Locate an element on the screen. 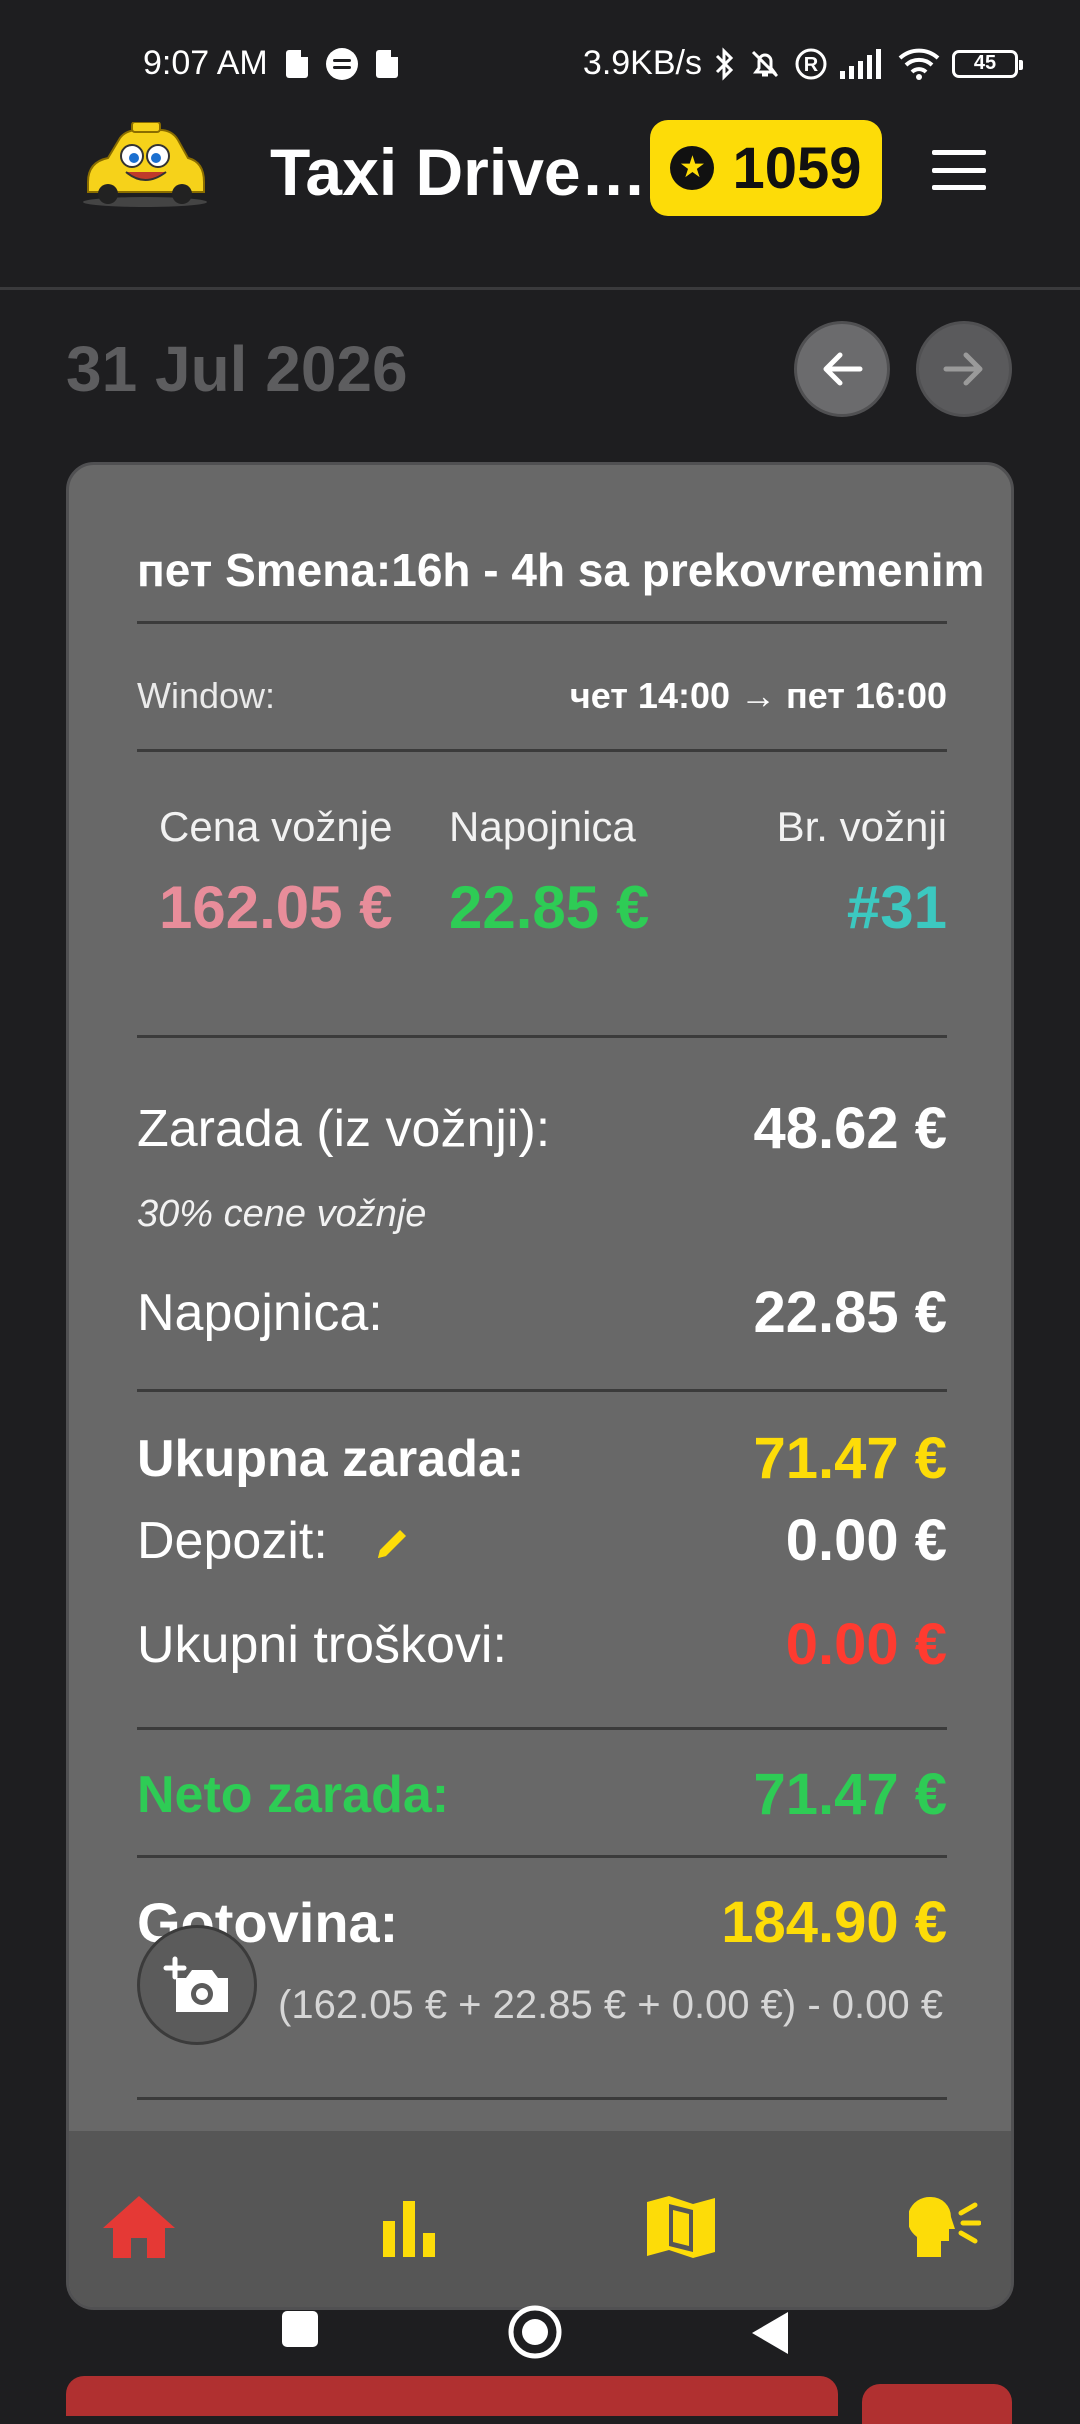 This screenshot has height=2424, width=1080. bottom-red-button is located at coordinates (452, 2396).